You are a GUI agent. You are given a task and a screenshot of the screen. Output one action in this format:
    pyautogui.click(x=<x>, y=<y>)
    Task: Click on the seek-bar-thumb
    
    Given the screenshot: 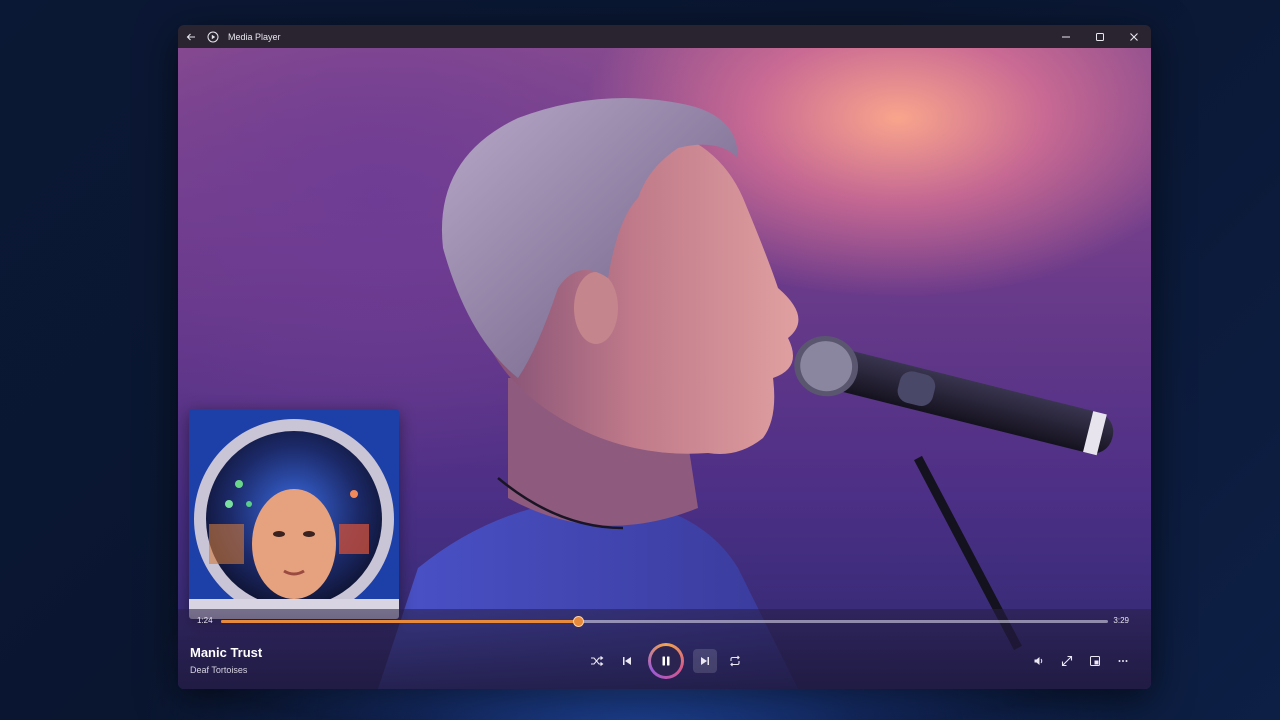 What is the action you would take?
    pyautogui.click(x=579, y=621)
    